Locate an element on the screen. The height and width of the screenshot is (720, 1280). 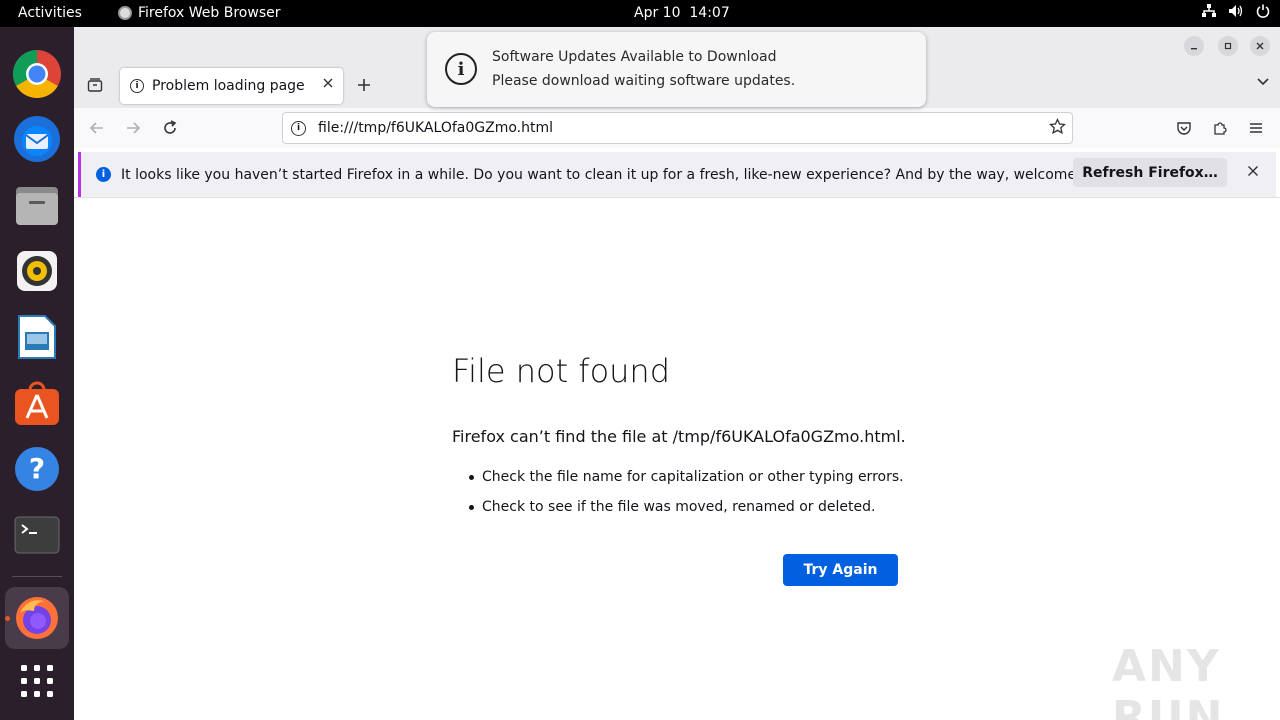
chrome-icon is located at coordinates (36, 74).